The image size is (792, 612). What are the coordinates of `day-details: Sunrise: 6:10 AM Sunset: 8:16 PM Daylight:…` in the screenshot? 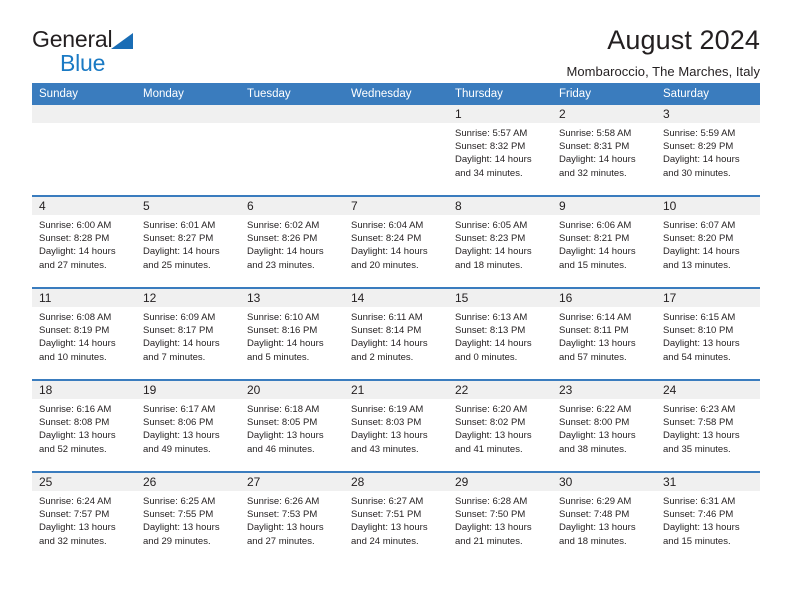 It's located at (292, 335).